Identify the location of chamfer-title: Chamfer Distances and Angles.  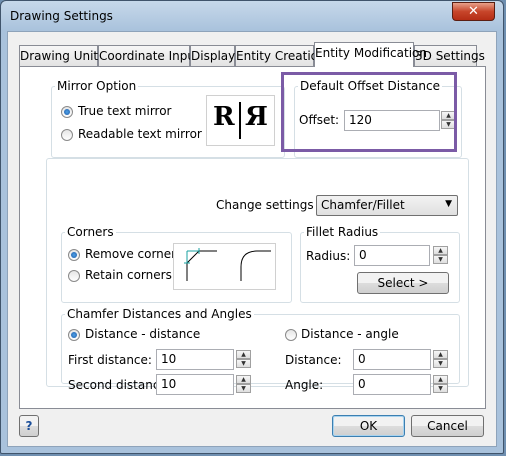
(159, 314).